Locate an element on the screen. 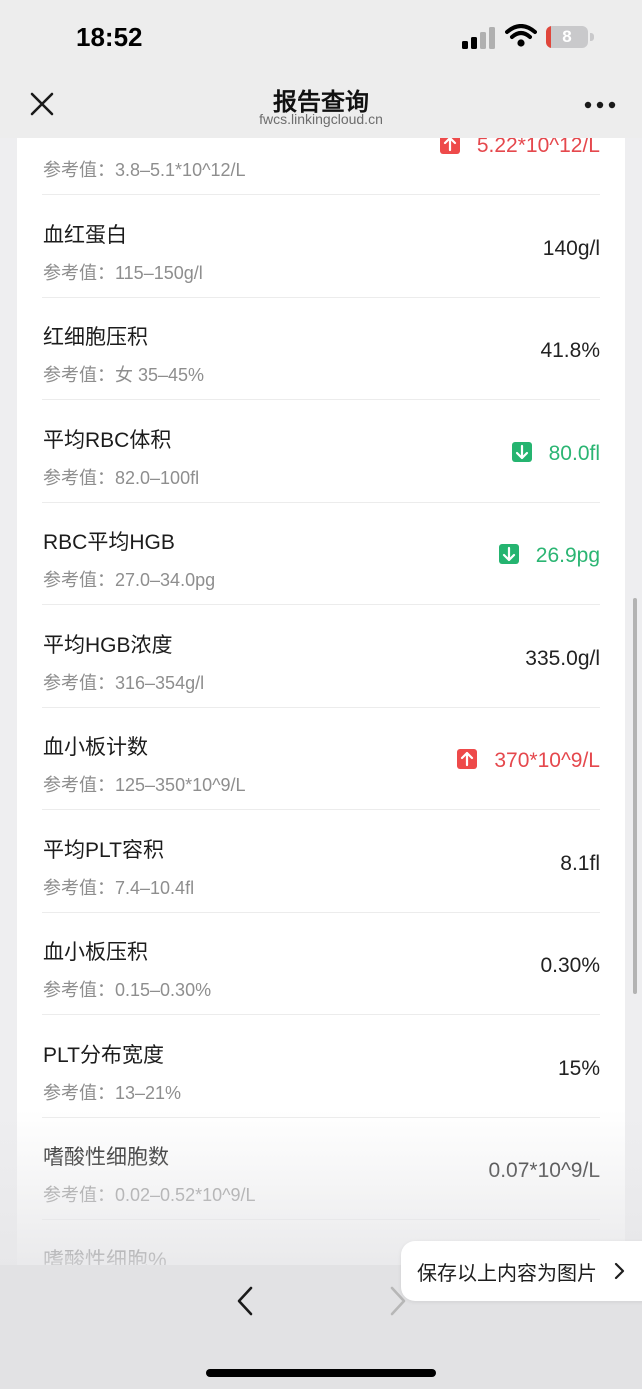  result-reference-range: 参考值：27.0–34.0pg is located at coordinates (129, 580).